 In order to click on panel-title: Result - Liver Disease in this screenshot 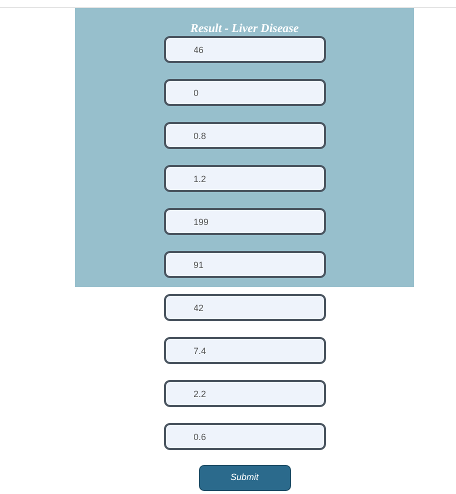, I will do `click(244, 28)`.